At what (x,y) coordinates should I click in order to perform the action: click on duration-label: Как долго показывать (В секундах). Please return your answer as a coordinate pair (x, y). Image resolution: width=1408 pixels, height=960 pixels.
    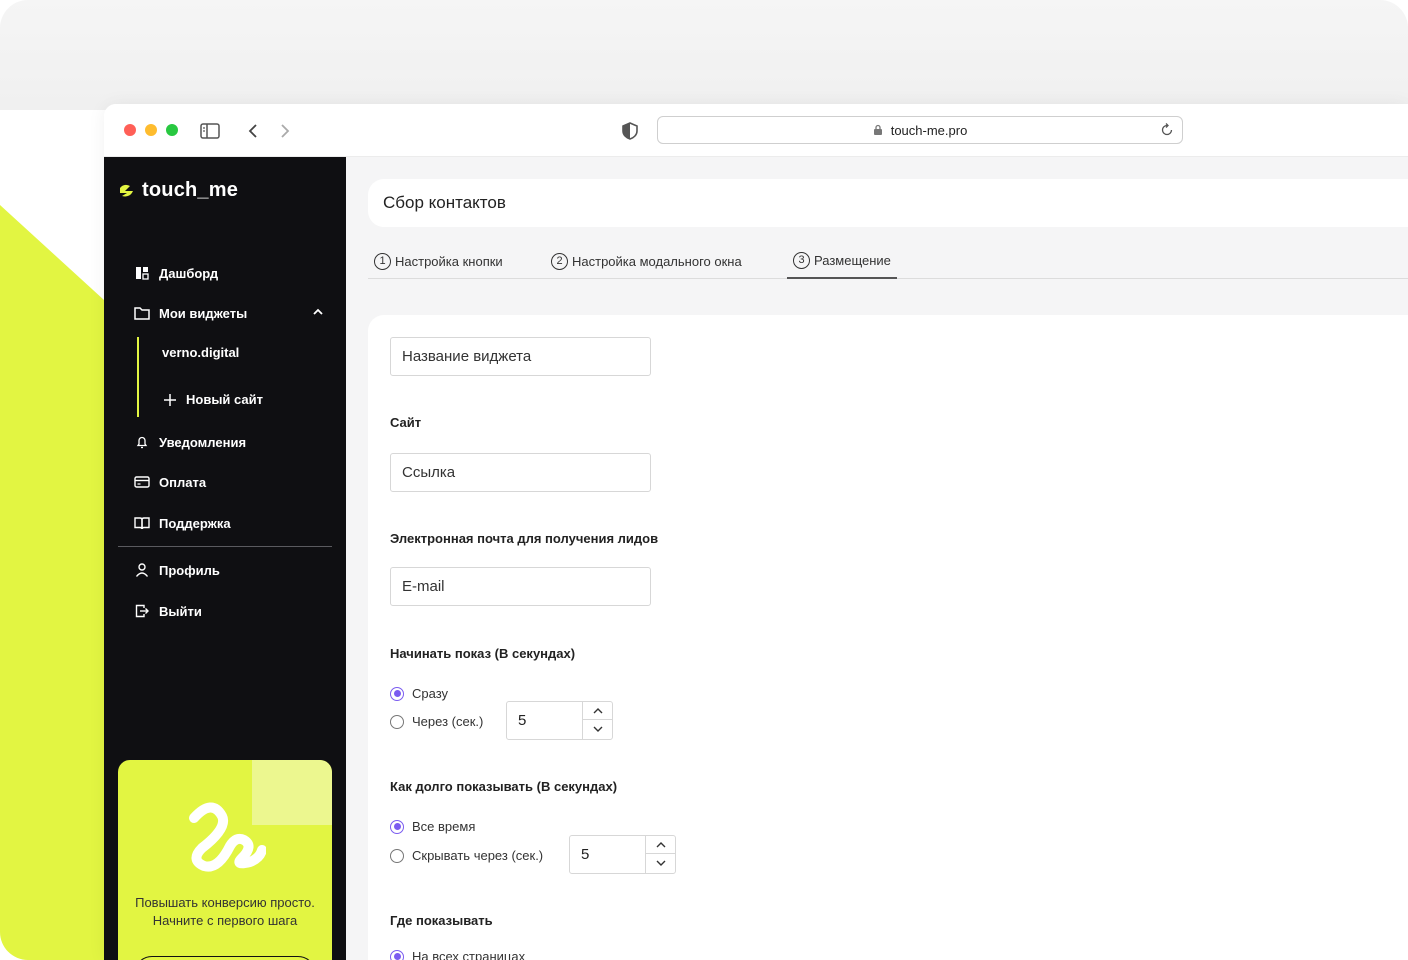
    Looking at the image, I should click on (504, 786).